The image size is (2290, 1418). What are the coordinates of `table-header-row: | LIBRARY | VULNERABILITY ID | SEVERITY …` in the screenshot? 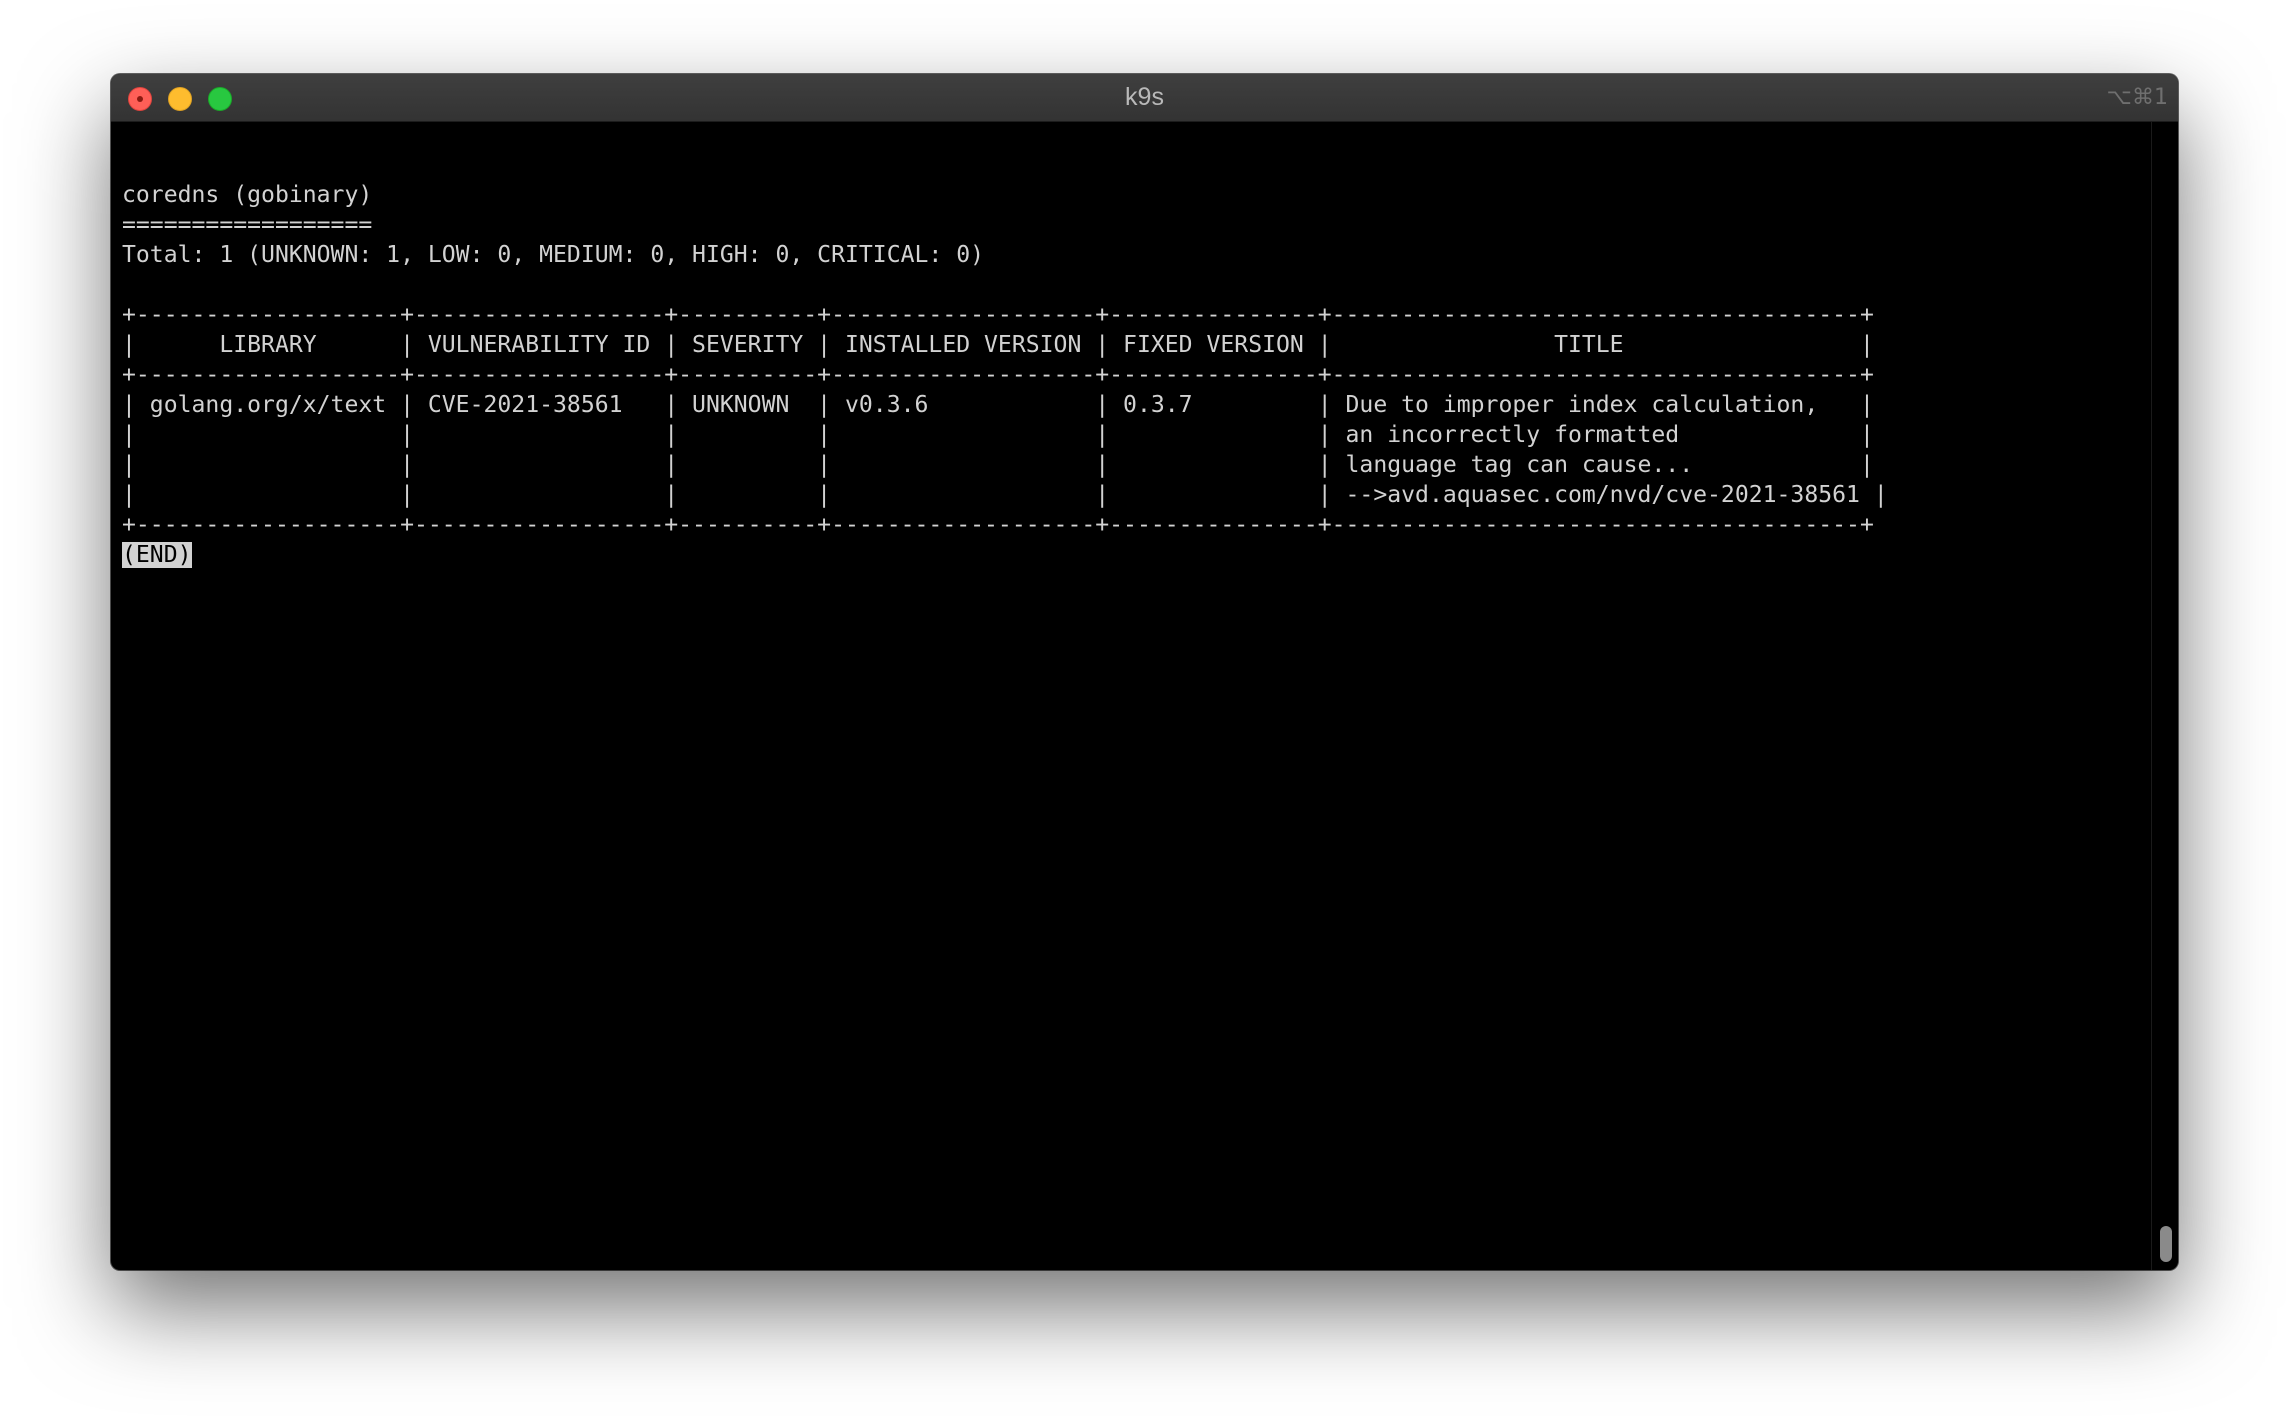 It's located at (998, 345).